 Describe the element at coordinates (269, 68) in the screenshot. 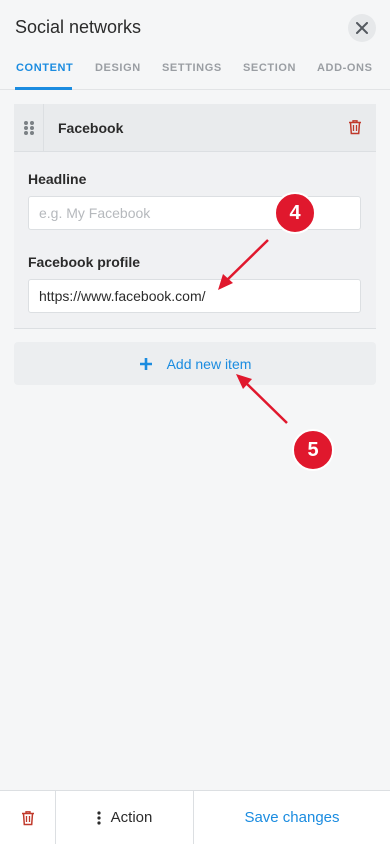

I see `tab-section: SECTION` at that location.